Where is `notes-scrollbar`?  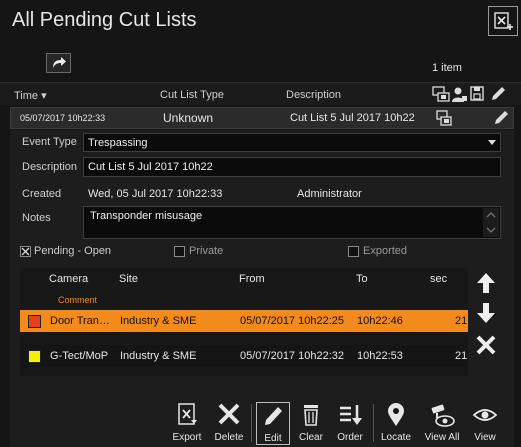 notes-scrollbar is located at coordinates (491, 222).